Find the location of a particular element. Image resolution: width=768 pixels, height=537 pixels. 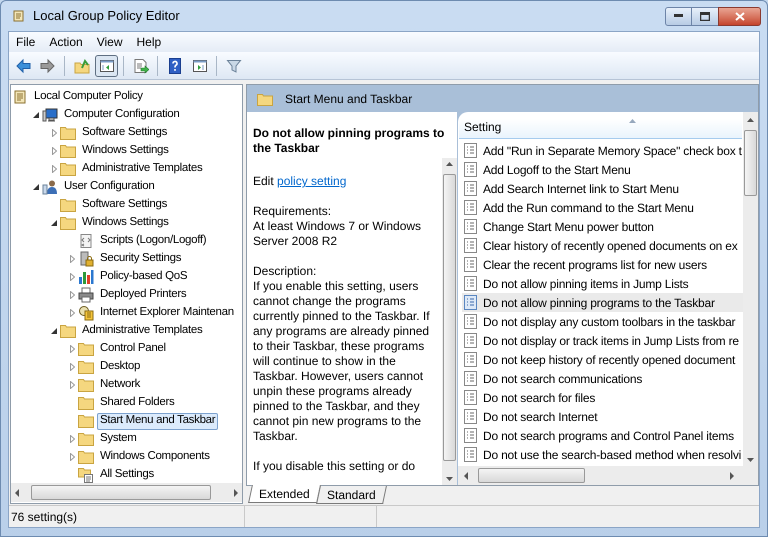

setting-row: Do not keep history of recently opened document is located at coordinates (602, 359).